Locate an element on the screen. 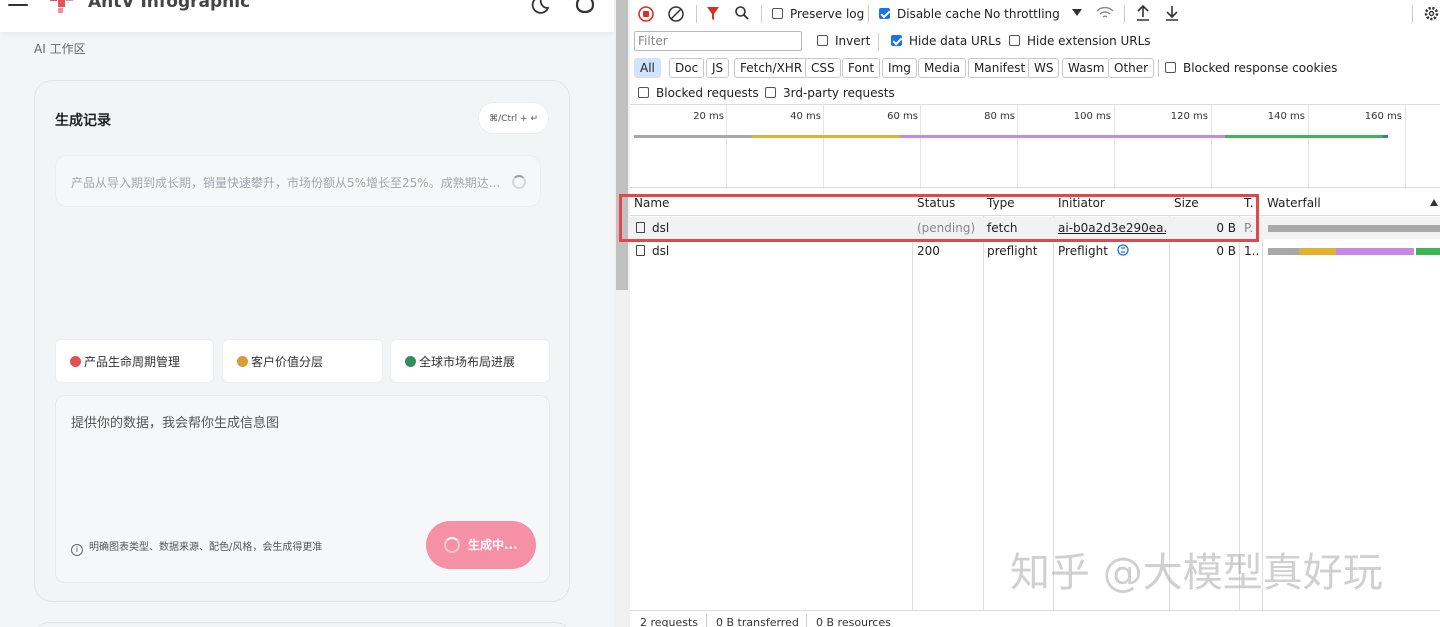 This screenshot has height=627, width=1440. logo-icon is located at coordinates (61, 6).